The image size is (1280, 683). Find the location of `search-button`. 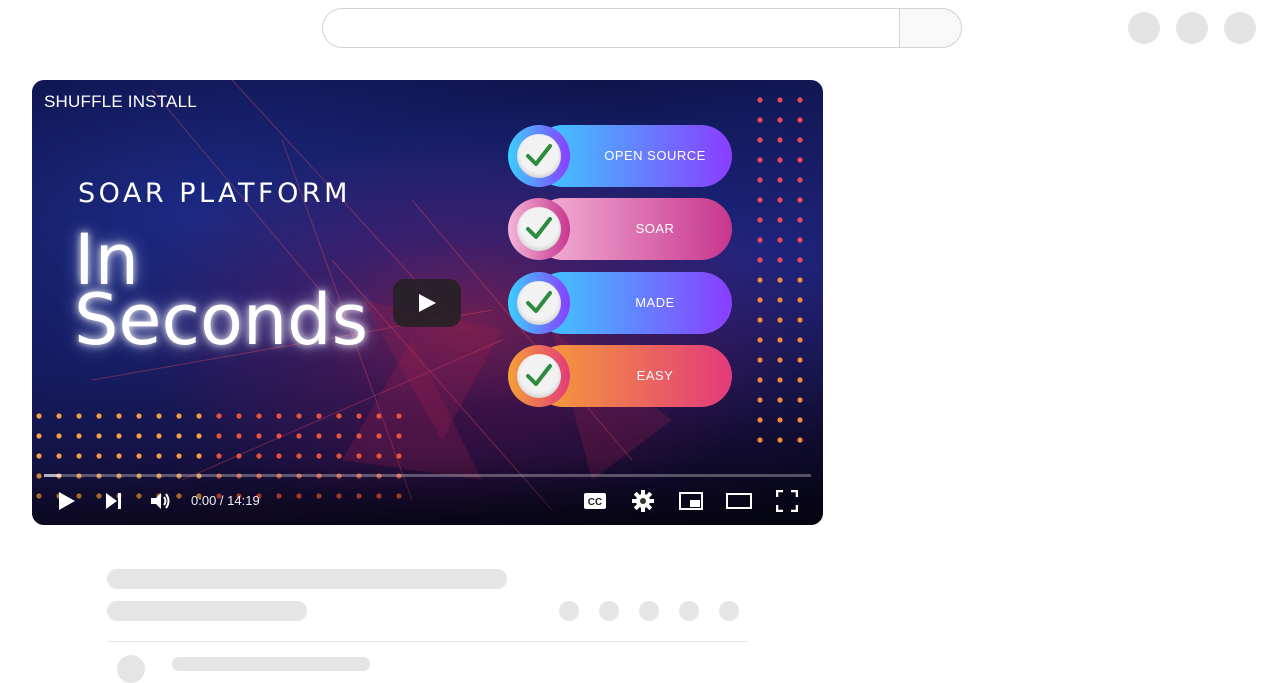

search-button is located at coordinates (930, 28).